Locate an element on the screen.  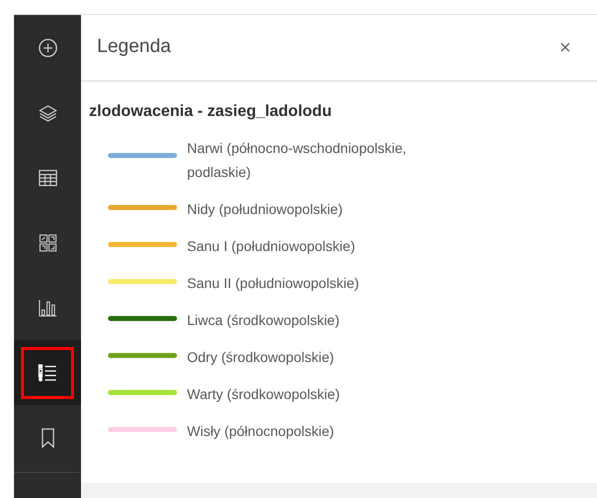
close-button: × is located at coordinates (565, 48).